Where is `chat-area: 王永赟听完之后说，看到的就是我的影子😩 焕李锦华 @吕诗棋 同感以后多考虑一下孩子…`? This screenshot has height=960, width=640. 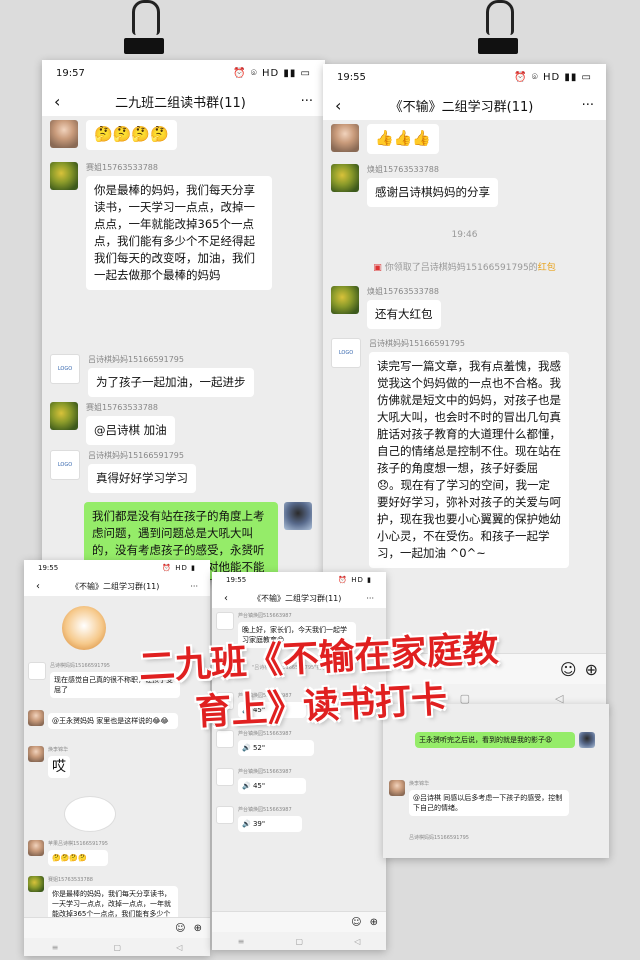 chat-area: 王永赟听完之后说，看到的就是我的影子😩 焕李锦华 @吕诗棋 同感以后多考虑一下孩子… is located at coordinates (496, 781).